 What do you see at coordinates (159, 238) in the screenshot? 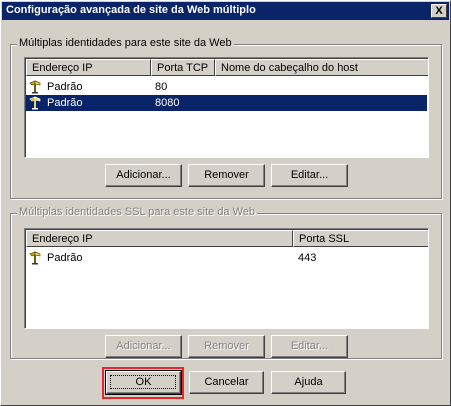
I see `column-header-ssl-ip-address: Endereço IP` at bounding box center [159, 238].